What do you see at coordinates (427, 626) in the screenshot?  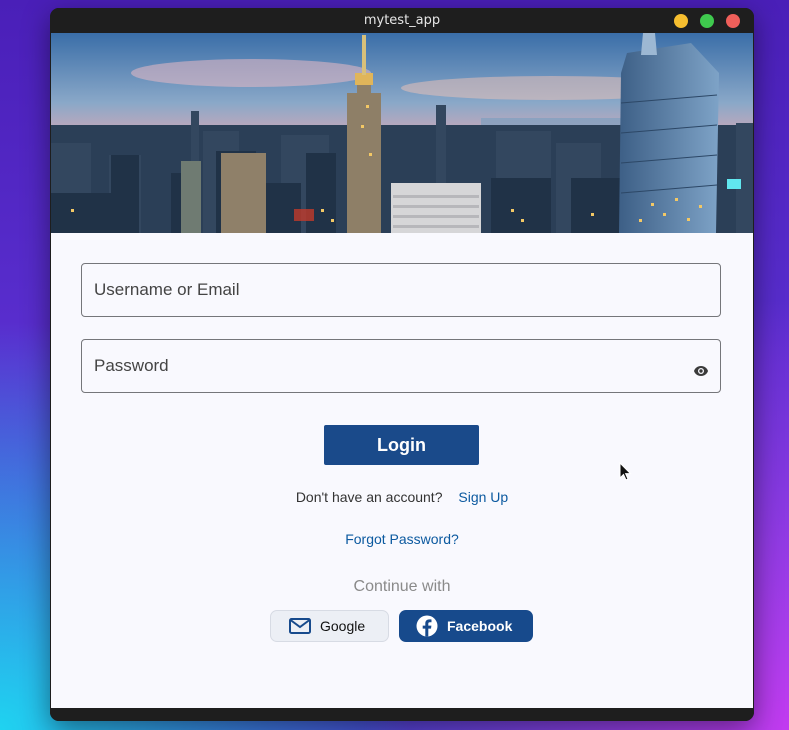 I see `facebook-icon` at bounding box center [427, 626].